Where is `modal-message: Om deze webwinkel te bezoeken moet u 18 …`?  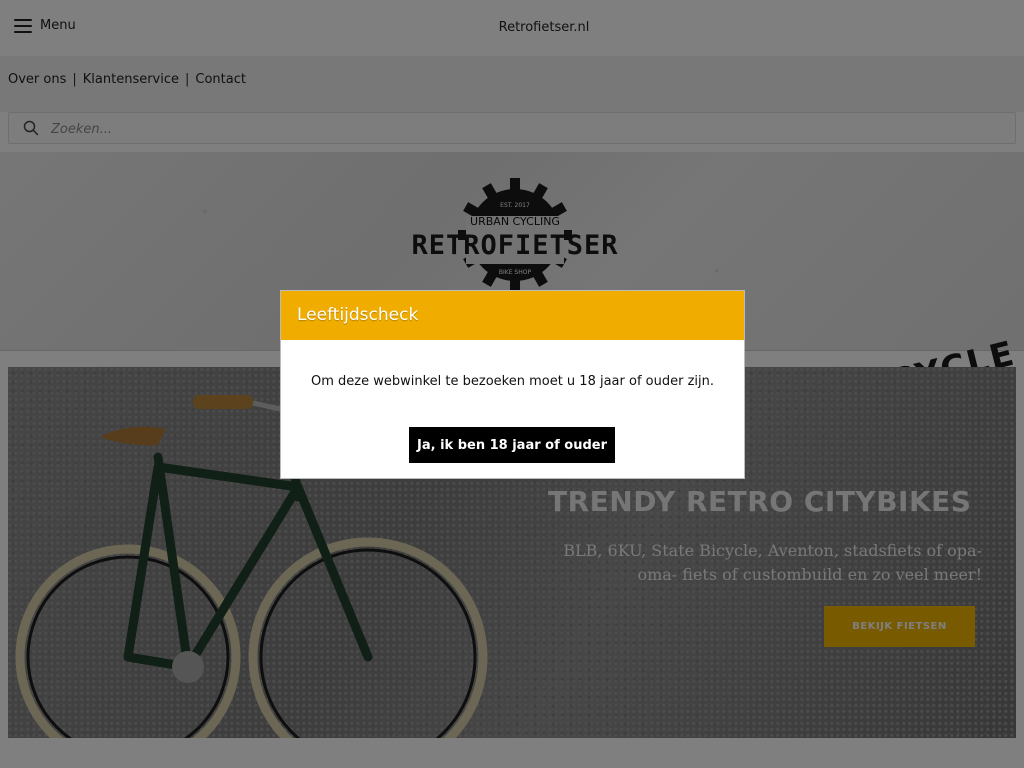
modal-message: Om deze webwinkel te bezoeken moet u 18 … is located at coordinates (512, 381).